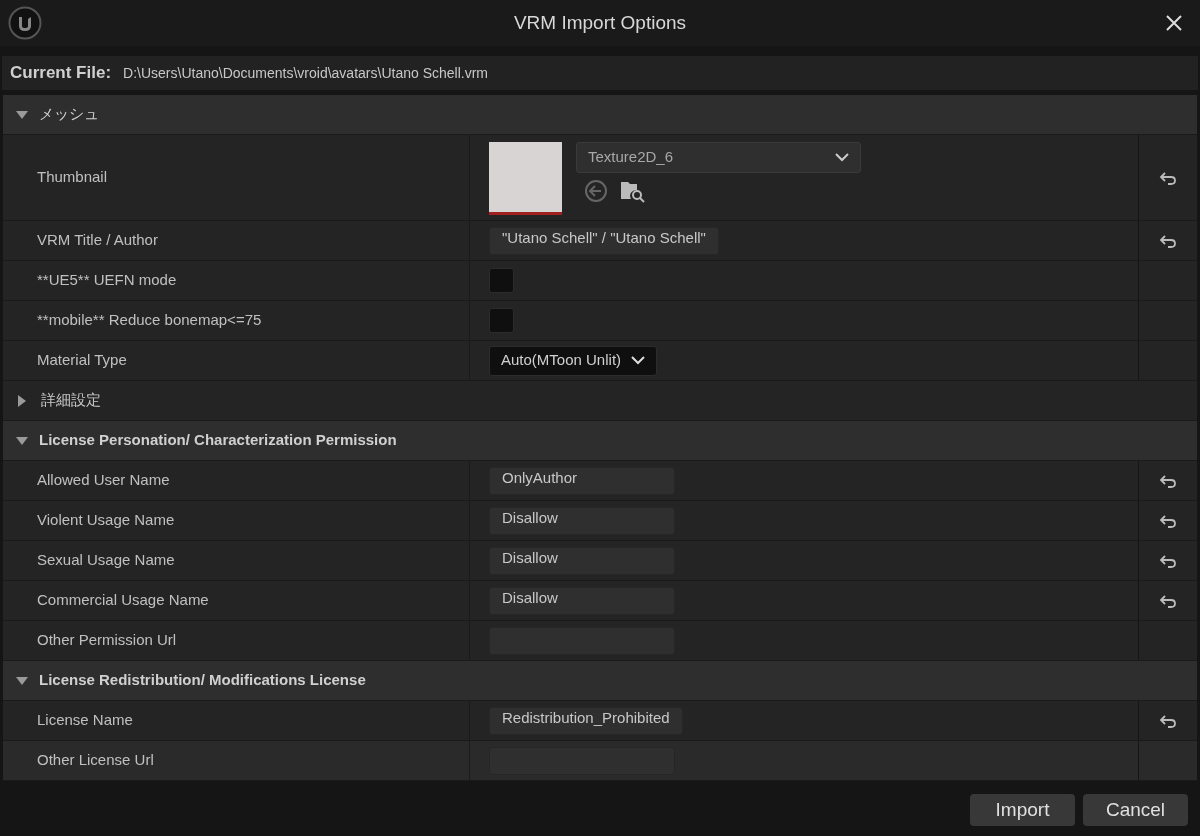 The width and height of the screenshot is (1200, 836). I want to click on property-label: **UE5** UEFN mode, so click(107, 280).